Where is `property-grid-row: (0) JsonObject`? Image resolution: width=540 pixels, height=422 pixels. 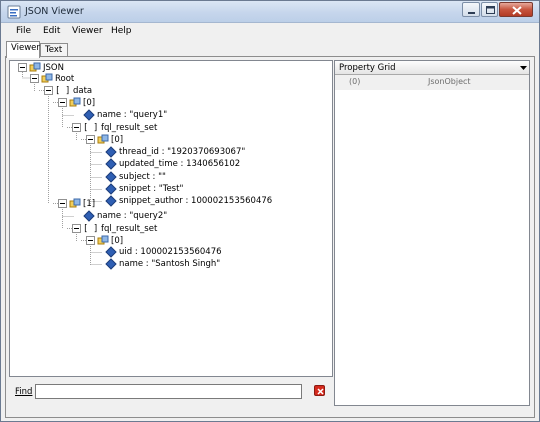
property-grid-row: (0) JsonObject is located at coordinates (432, 83).